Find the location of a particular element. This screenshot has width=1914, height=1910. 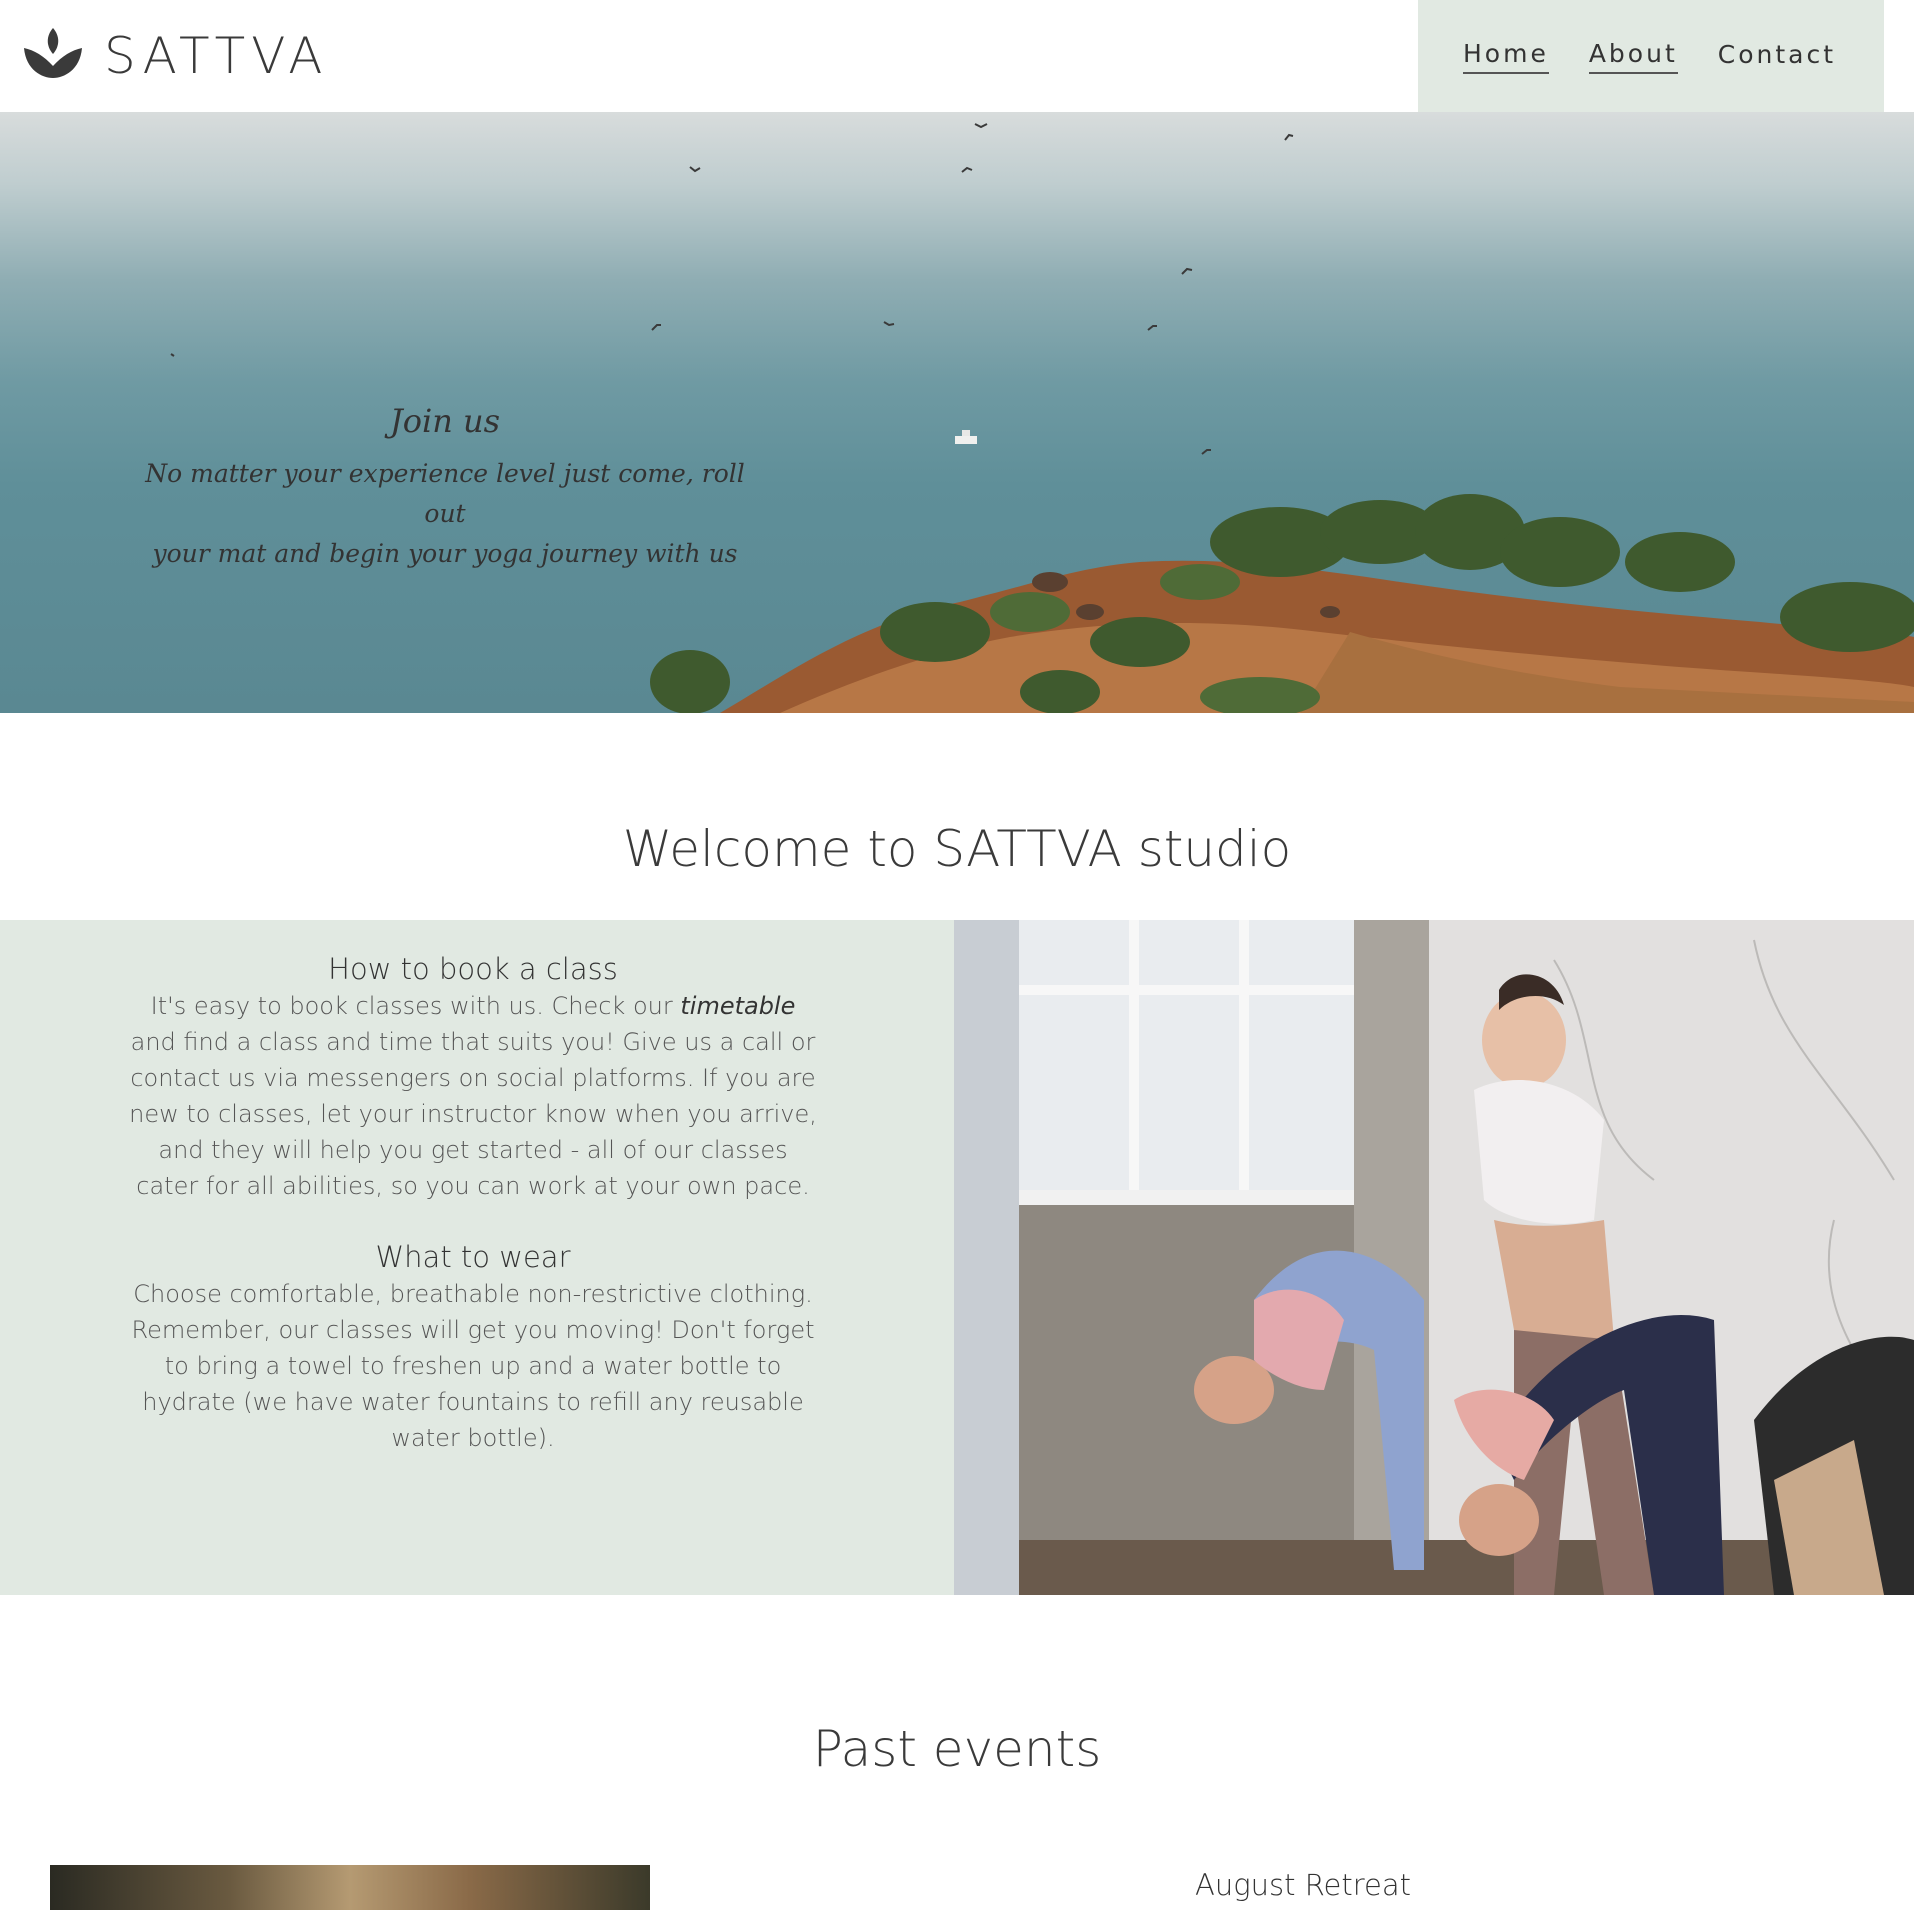

timetable-link: timetable is located at coordinates (737, 1006).